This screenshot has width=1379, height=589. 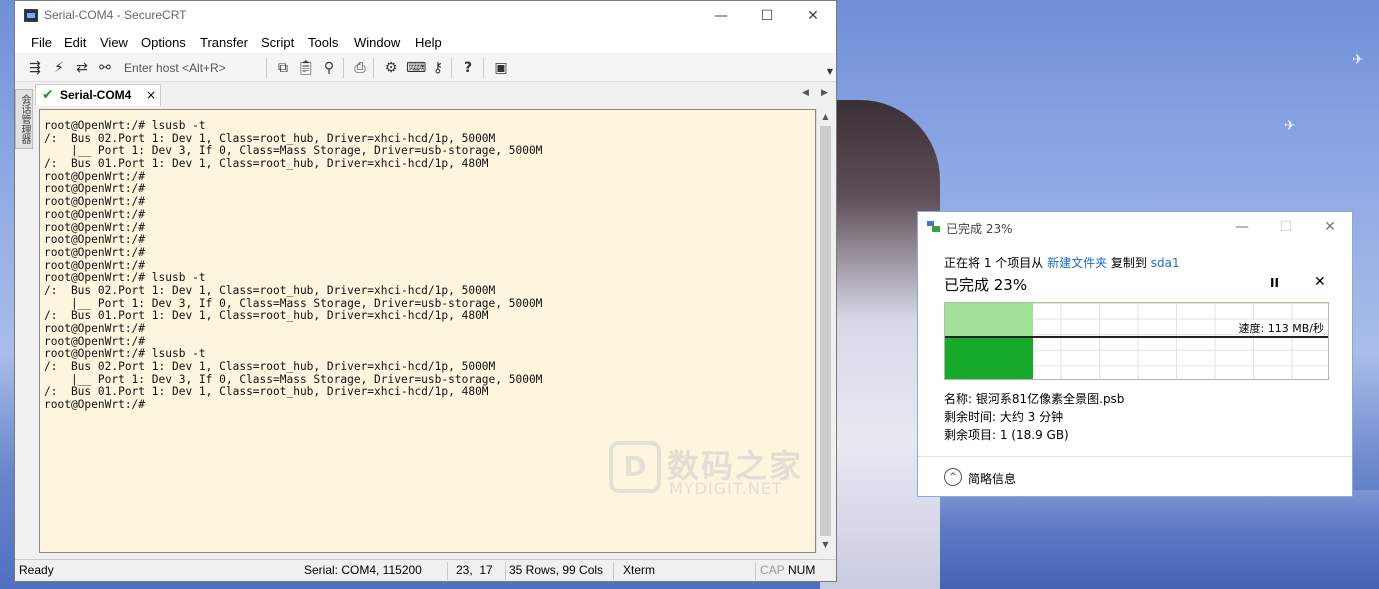 I want to click on disconnect-icon: ⚯, so click(x=105, y=68).